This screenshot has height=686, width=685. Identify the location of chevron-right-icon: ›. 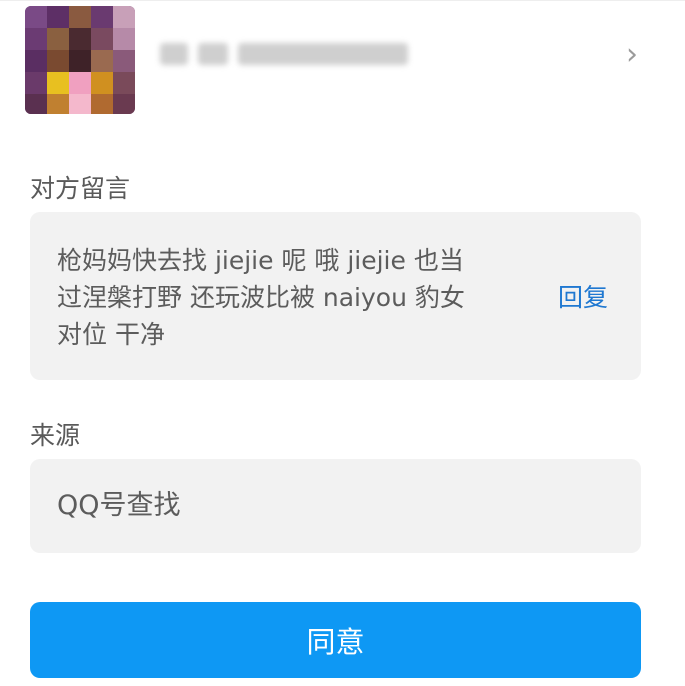
(632, 55).